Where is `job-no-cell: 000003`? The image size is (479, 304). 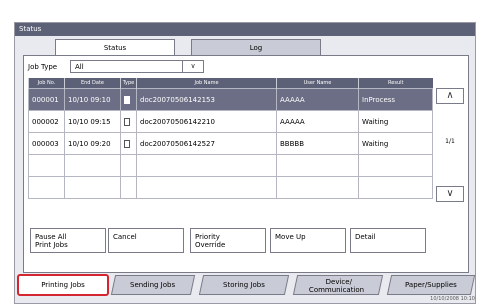 job-no-cell: 000003 is located at coordinates (46, 143).